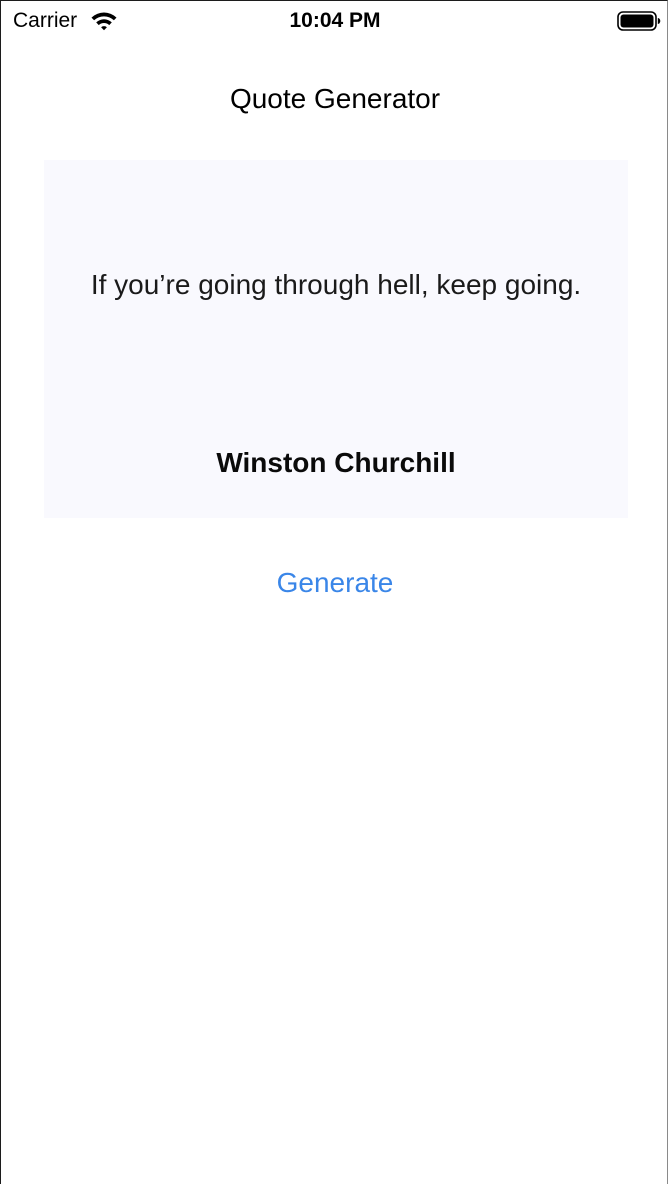 Image resolution: width=668 pixels, height=1184 pixels. Describe the element at coordinates (336, 462) in the screenshot. I see `quote-author: Winston Churchill` at that location.